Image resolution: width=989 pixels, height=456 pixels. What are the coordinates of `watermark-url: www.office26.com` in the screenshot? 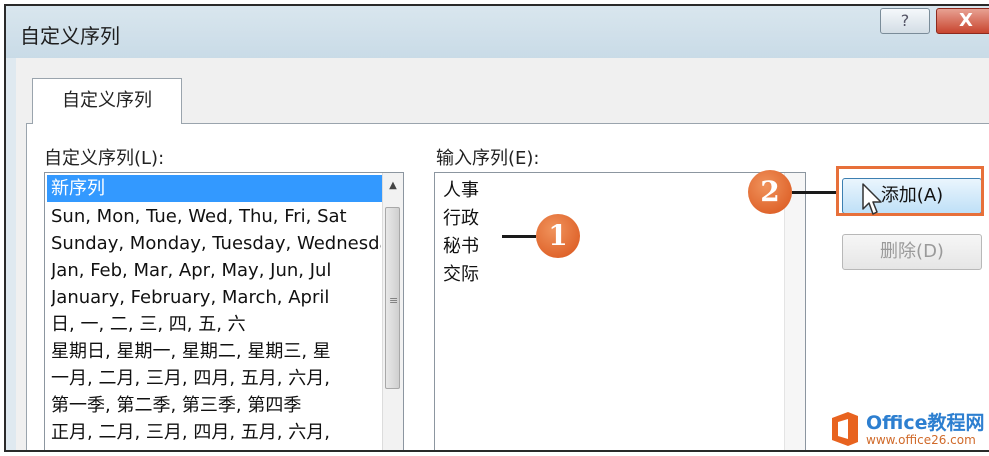 It's located at (921, 440).